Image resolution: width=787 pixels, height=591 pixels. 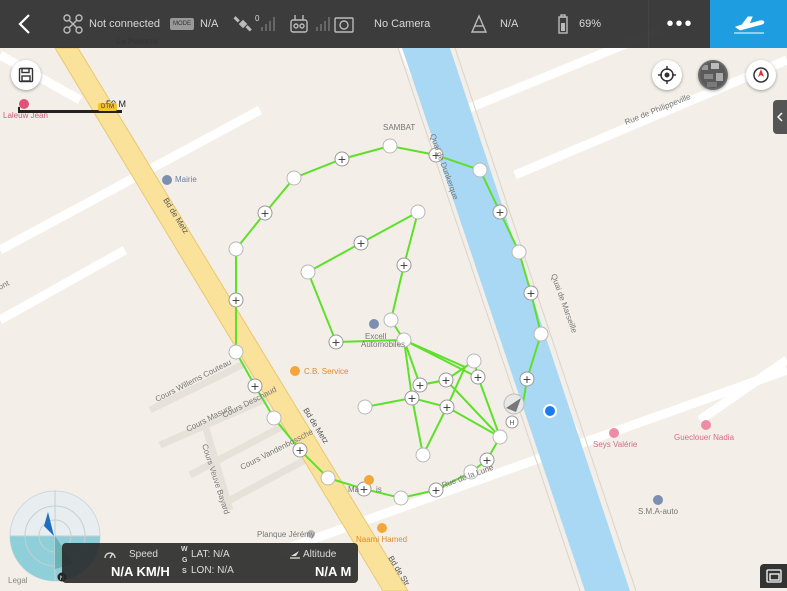 I want to click on altitude-mode-icon, so click(x=479, y=23).